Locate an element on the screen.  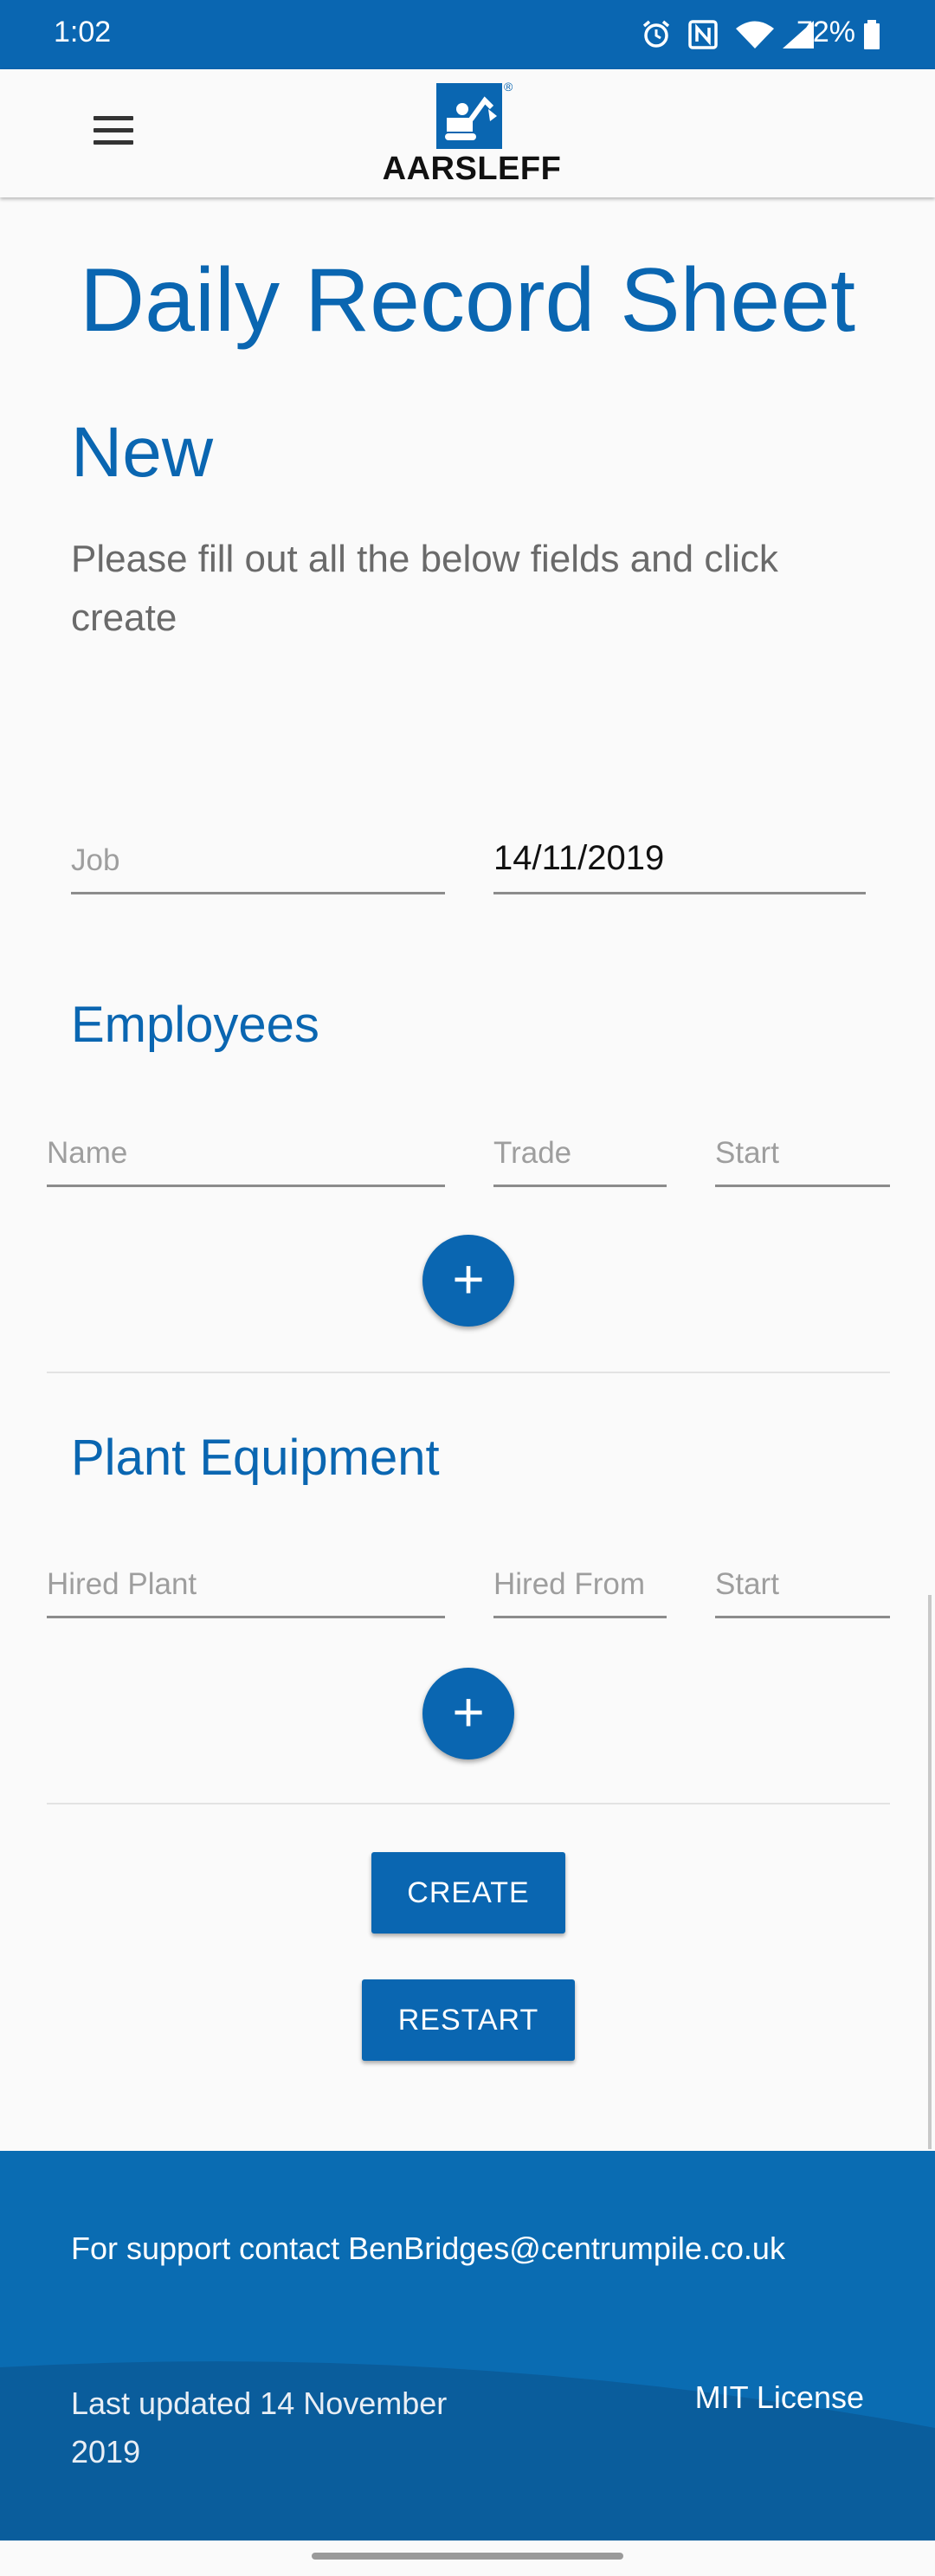
job-field: Job is located at coordinates (258, 868).